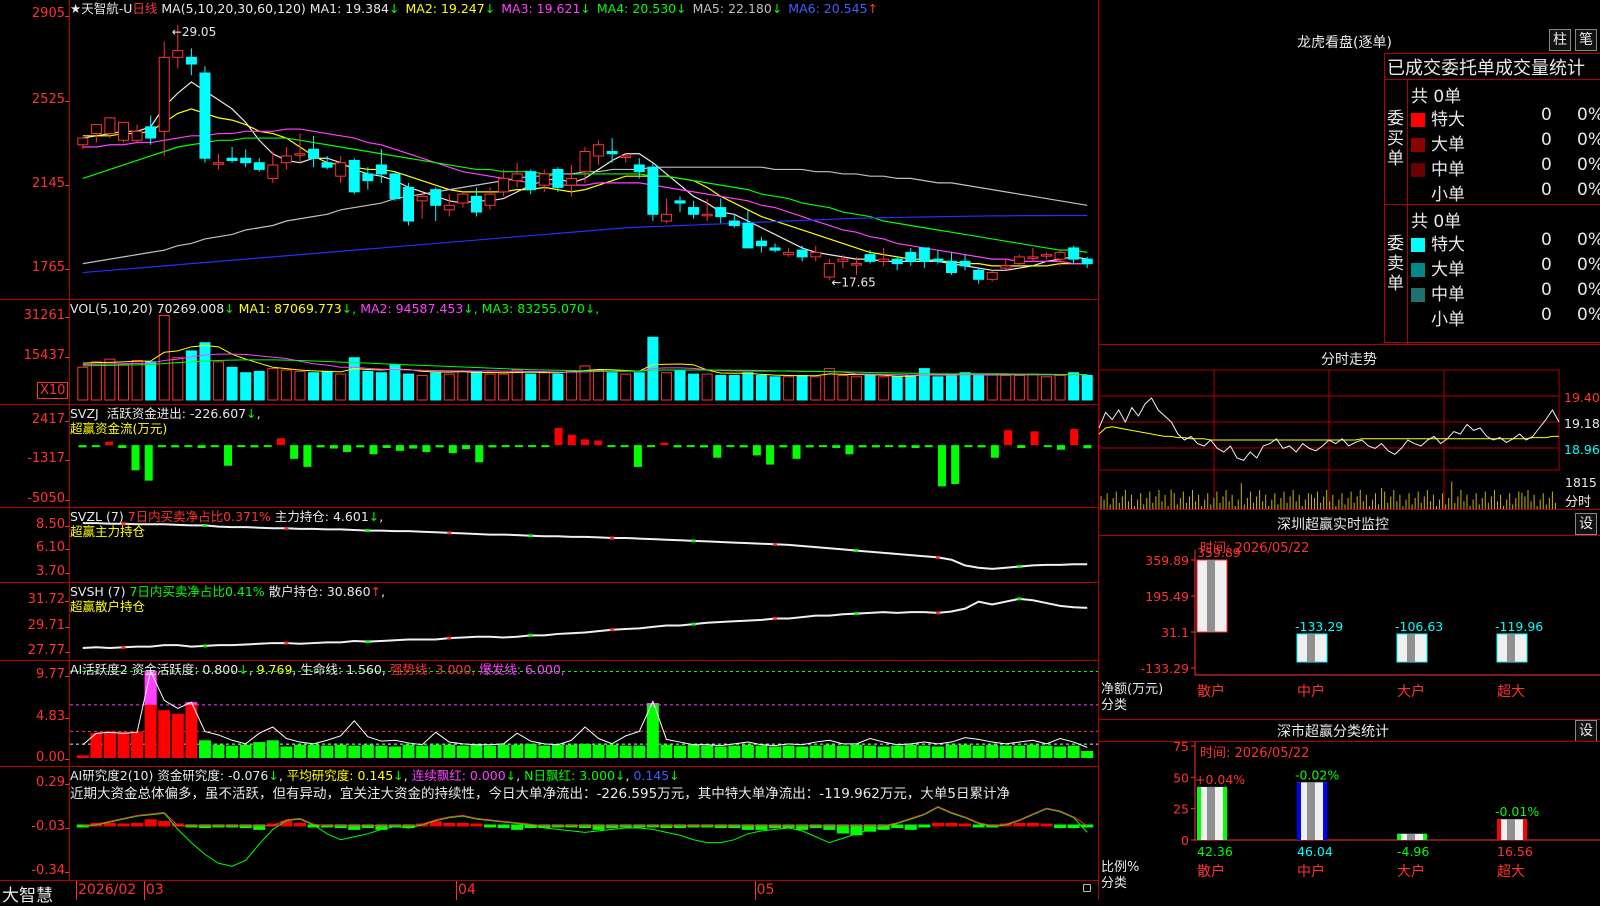 The height and width of the screenshot is (906, 1600). Describe the element at coordinates (144, 8) in the screenshot. I see `period-label: 日线` at that location.